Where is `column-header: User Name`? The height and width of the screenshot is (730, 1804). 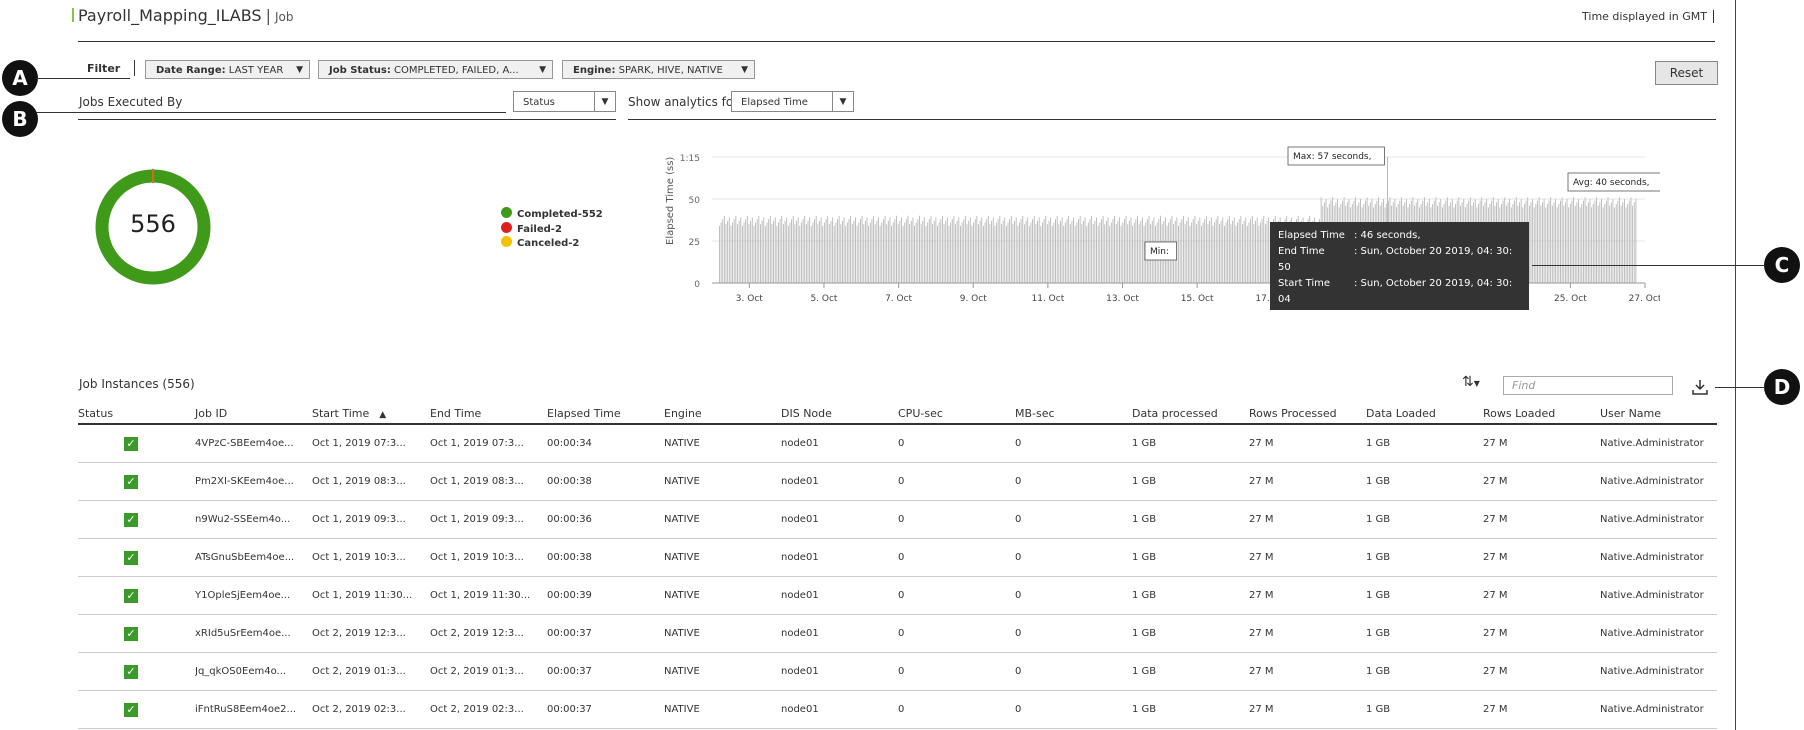 column-header: User Name is located at coordinates (1658, 414).